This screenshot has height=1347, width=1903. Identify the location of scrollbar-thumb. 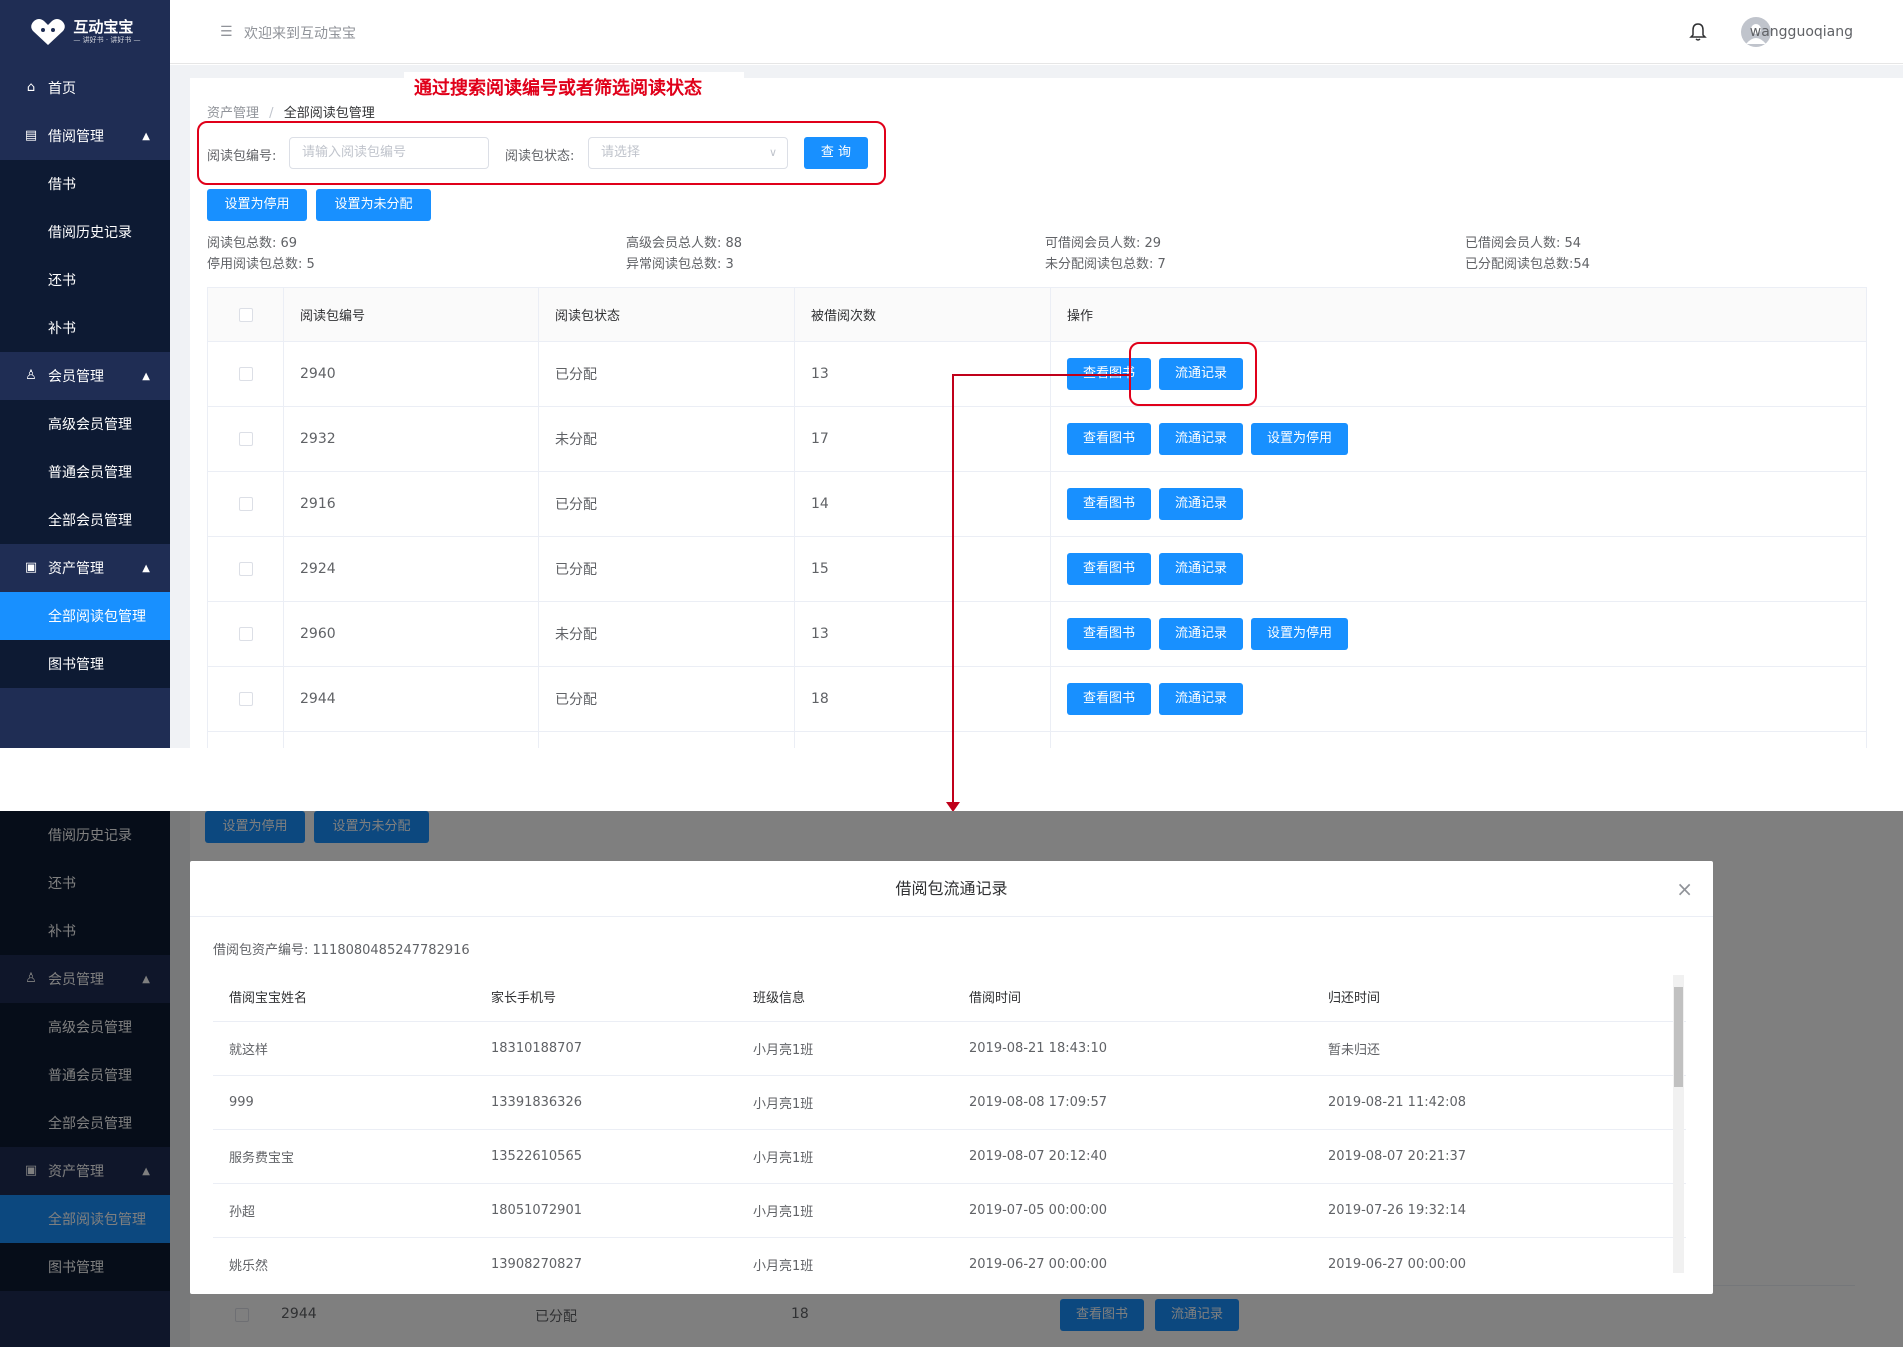
(1678, 1037).